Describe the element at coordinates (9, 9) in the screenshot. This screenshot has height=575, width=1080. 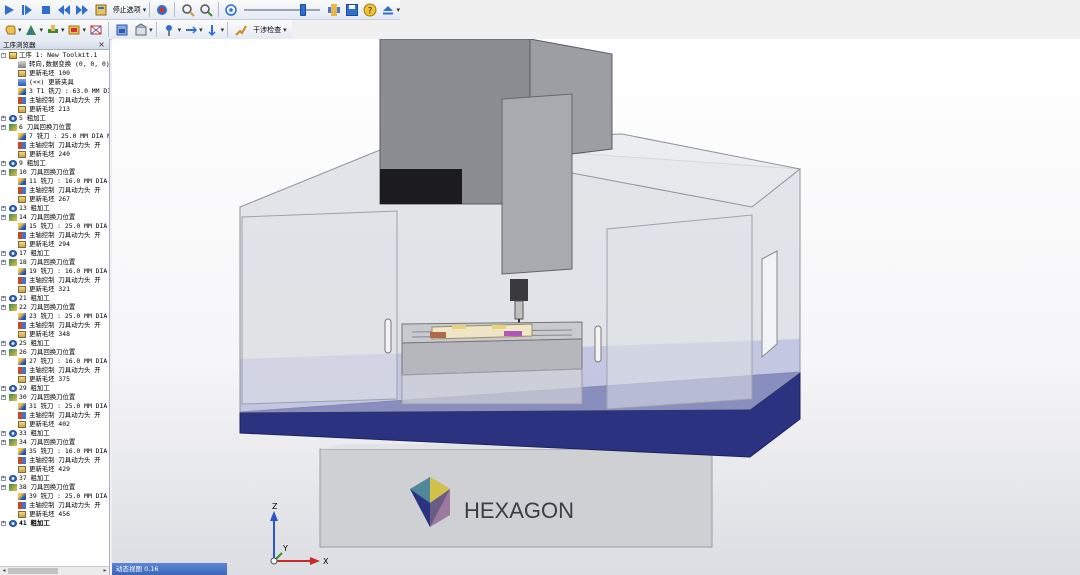
I see `play-icon` at that location.